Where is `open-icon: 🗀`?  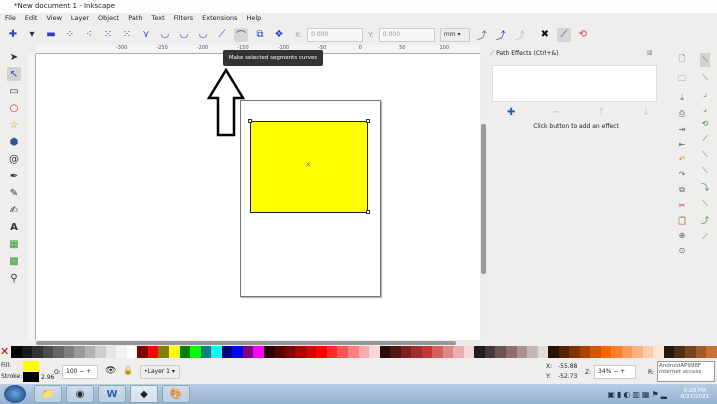
open-icon: 🗀 is located at coordinates (682, 80).